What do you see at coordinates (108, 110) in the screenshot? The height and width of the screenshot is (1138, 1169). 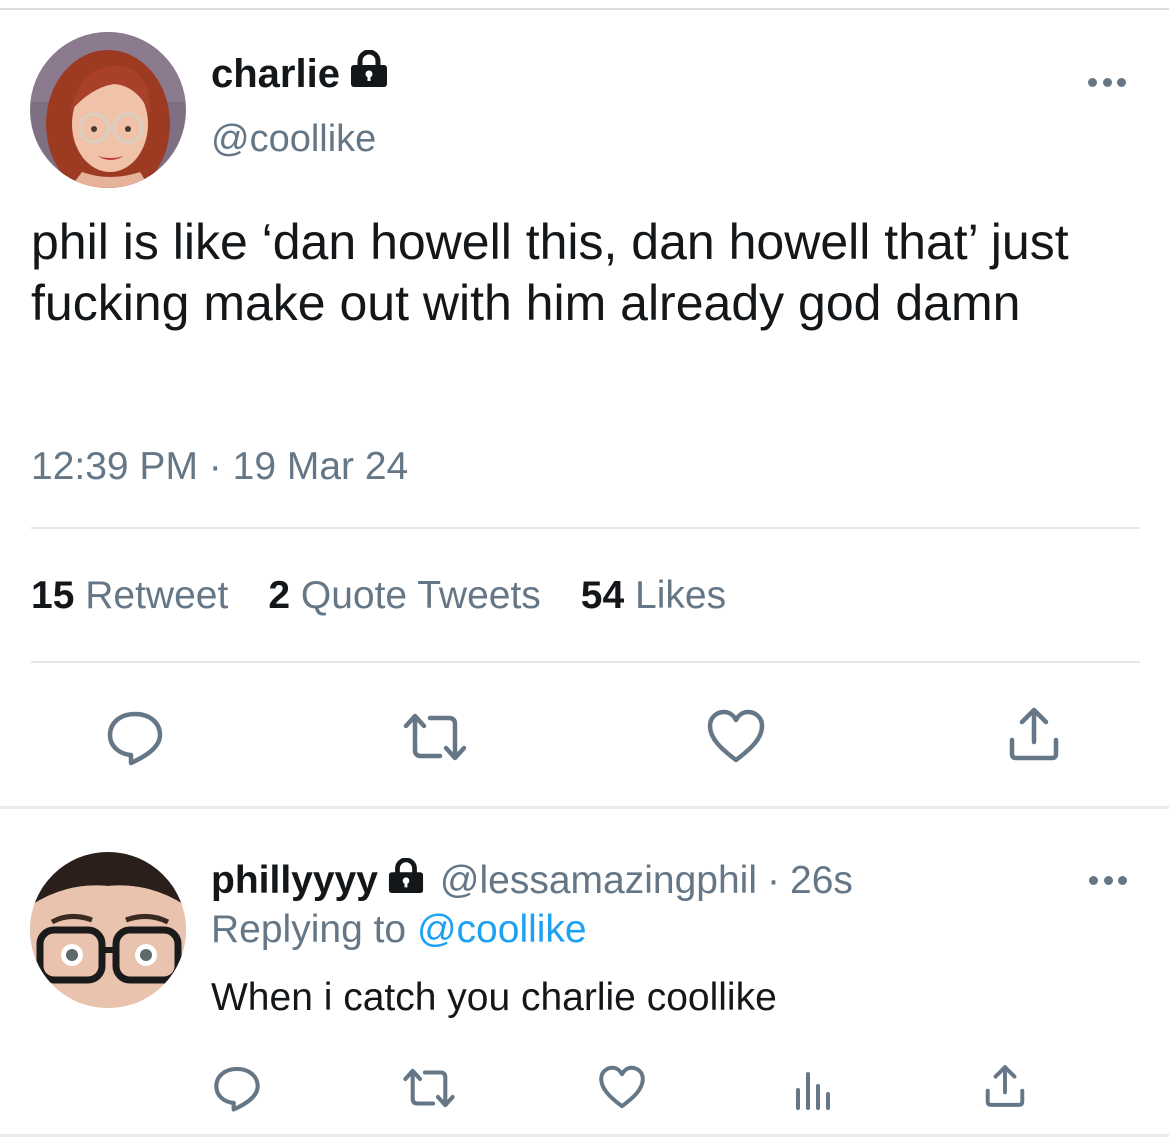 I see `author-avatar` at bounding box center [108, 110].